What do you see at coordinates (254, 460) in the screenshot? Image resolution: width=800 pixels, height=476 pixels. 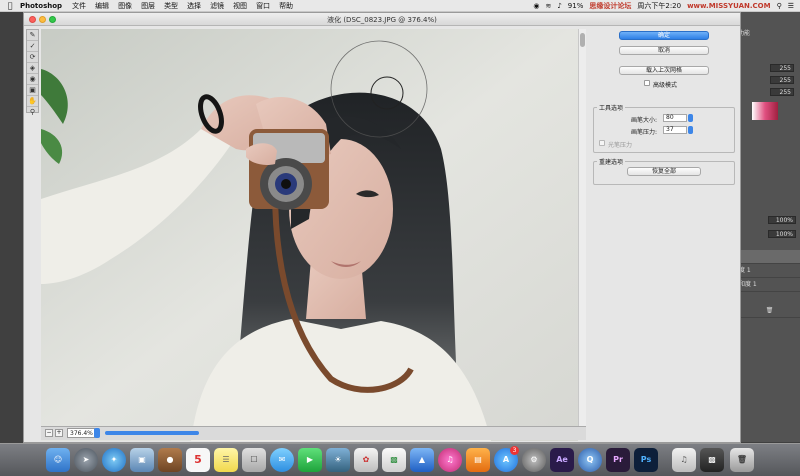 I see `reminders-icon: ☐` at bounding box center [254, 460].